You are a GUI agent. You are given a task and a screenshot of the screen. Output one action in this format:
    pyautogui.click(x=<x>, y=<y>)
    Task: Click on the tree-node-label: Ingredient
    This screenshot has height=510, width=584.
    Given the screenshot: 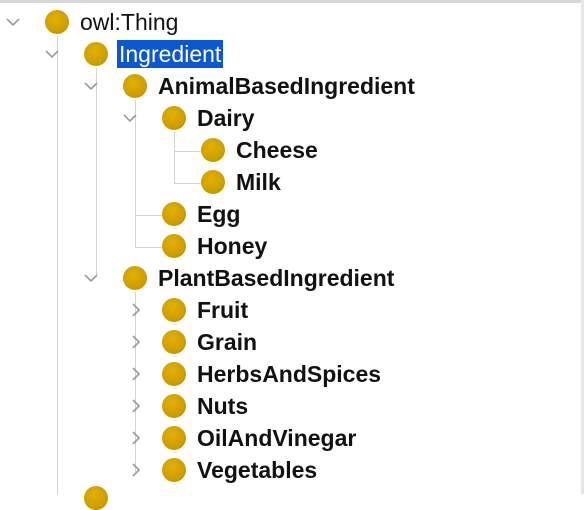 What is the action you would take?
    pyautogui.click(x=170, y=54)
    